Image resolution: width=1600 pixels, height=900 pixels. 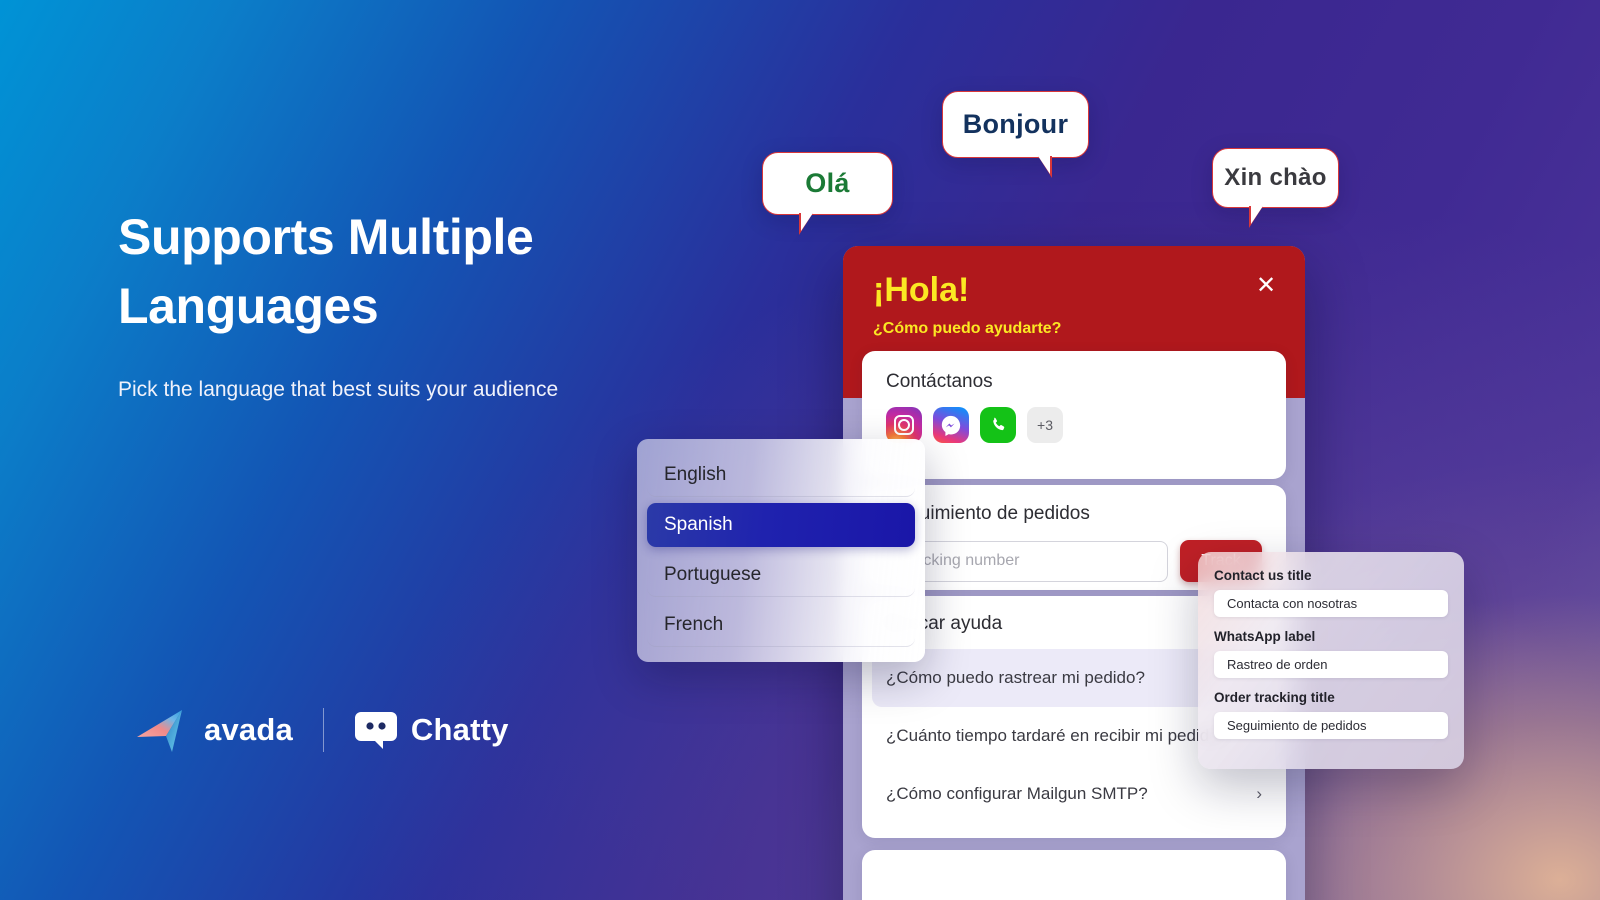 I want to click on page-title: Supports Multiple Languages, so click(x=326, y=271).